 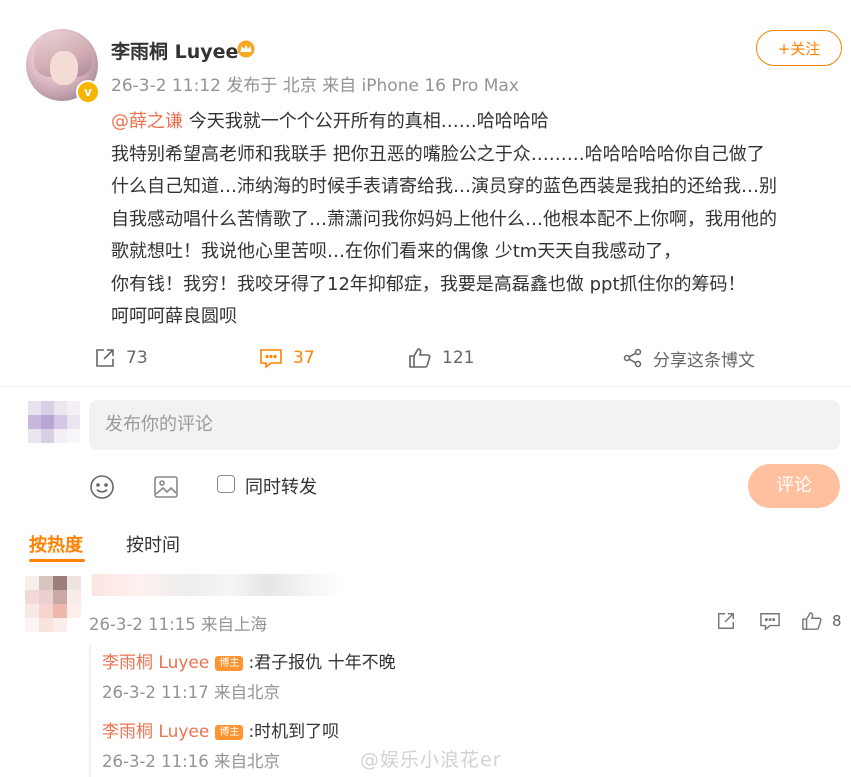 I want to click on current-user-avatar, so click(x=54, y=422).